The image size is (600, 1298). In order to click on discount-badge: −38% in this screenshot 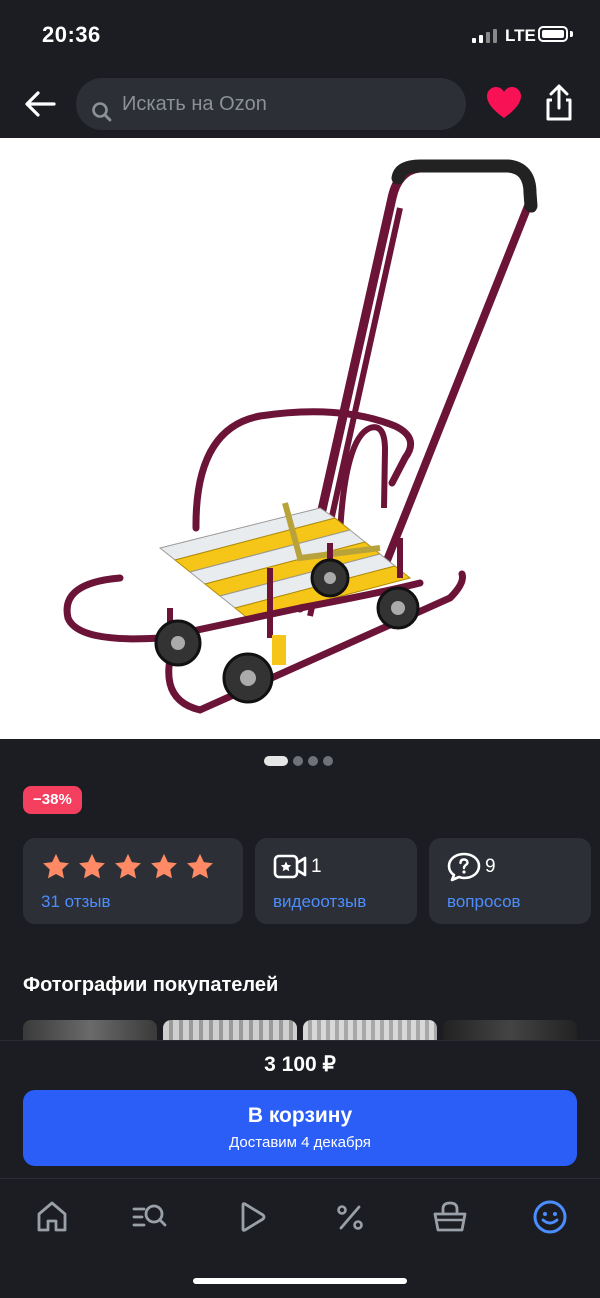, I will do `click(52, 800)`.